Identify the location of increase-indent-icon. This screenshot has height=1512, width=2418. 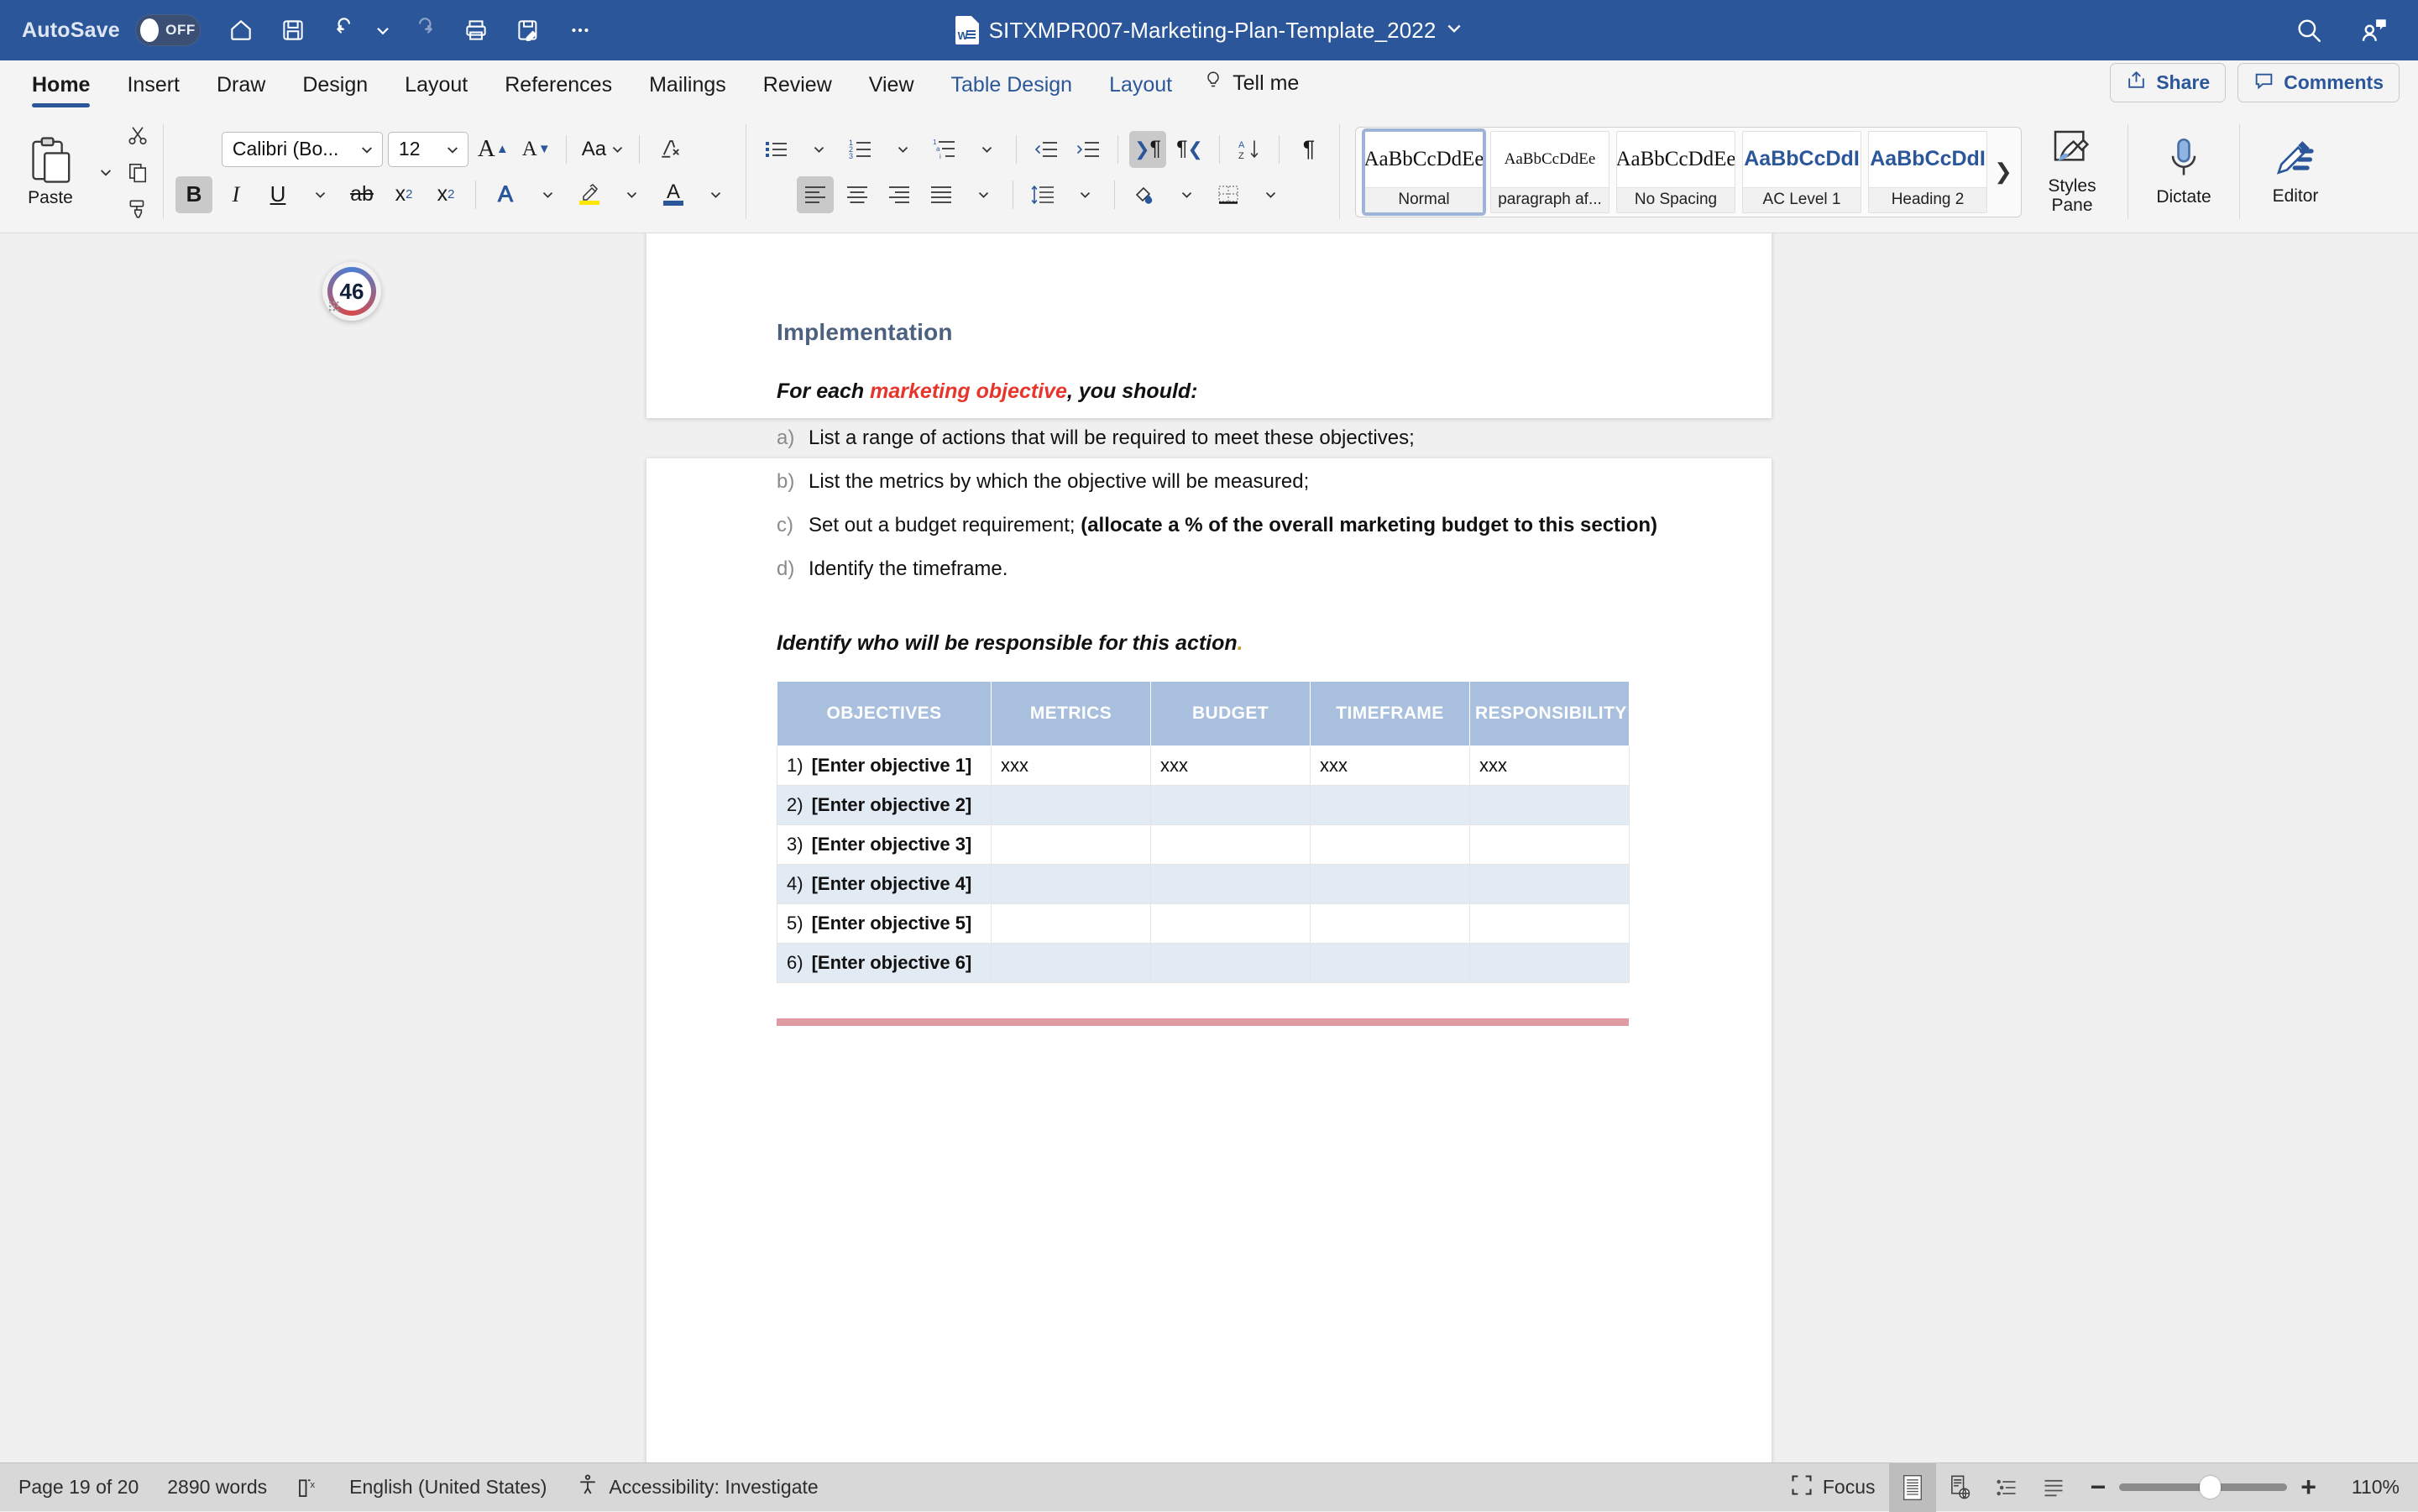
(1088, 149).